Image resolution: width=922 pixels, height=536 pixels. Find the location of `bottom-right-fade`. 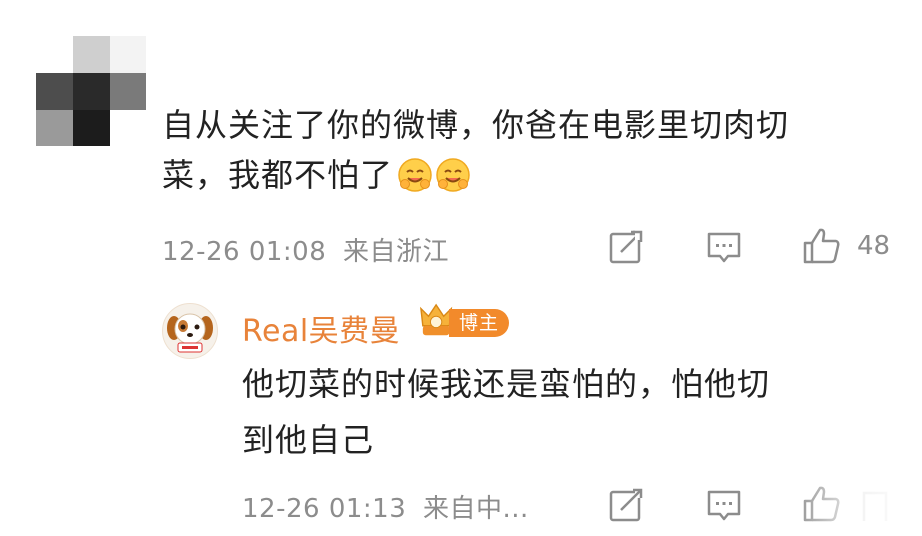

bottom-right-fade is located at coordinates (856, 503).